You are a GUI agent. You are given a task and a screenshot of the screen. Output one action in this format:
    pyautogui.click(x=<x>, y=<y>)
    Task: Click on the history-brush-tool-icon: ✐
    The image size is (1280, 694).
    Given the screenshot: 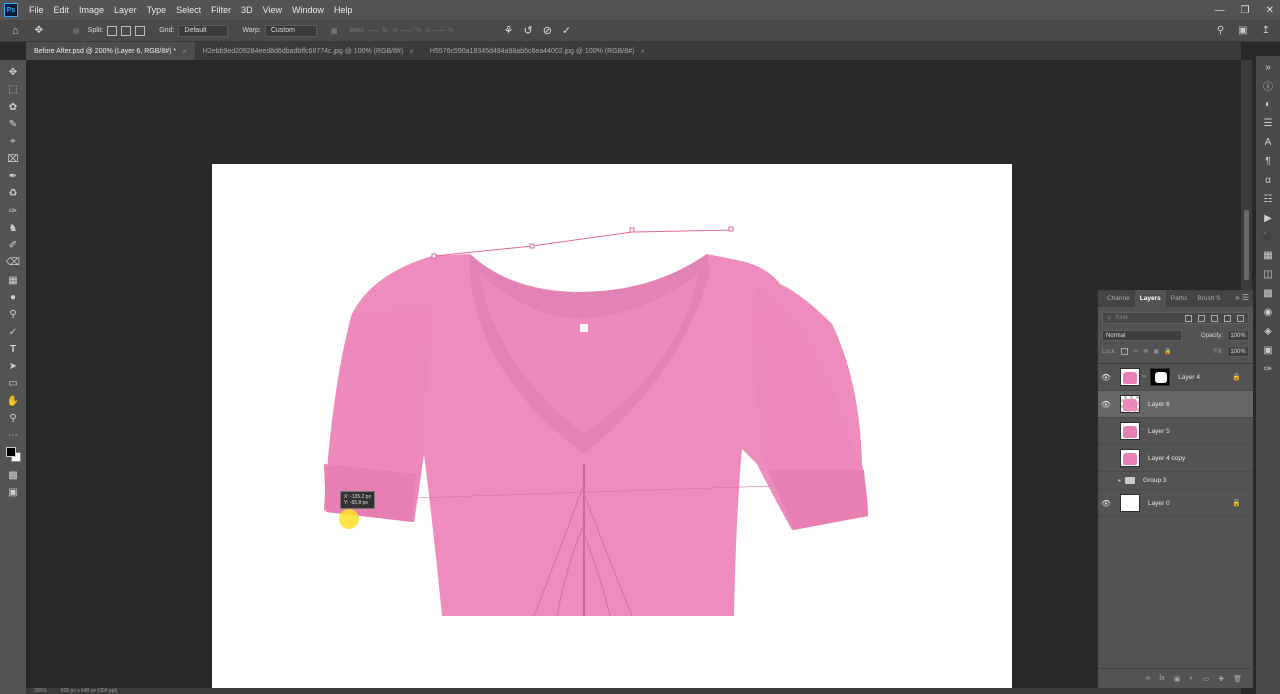 What is the action you would take?
    pyautogui.click(x=13, y=245)
    